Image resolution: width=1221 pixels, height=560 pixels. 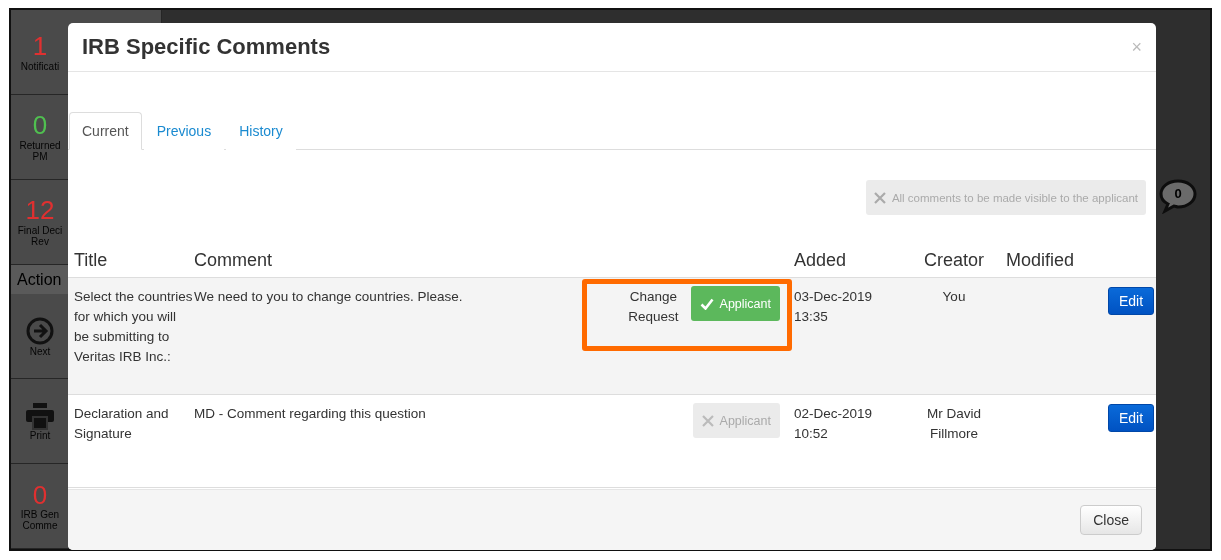 What do you see at coordinates (653, 307) in the screenshot?
I see `change-type-label: Change Request` at bounding box center [653, 307].